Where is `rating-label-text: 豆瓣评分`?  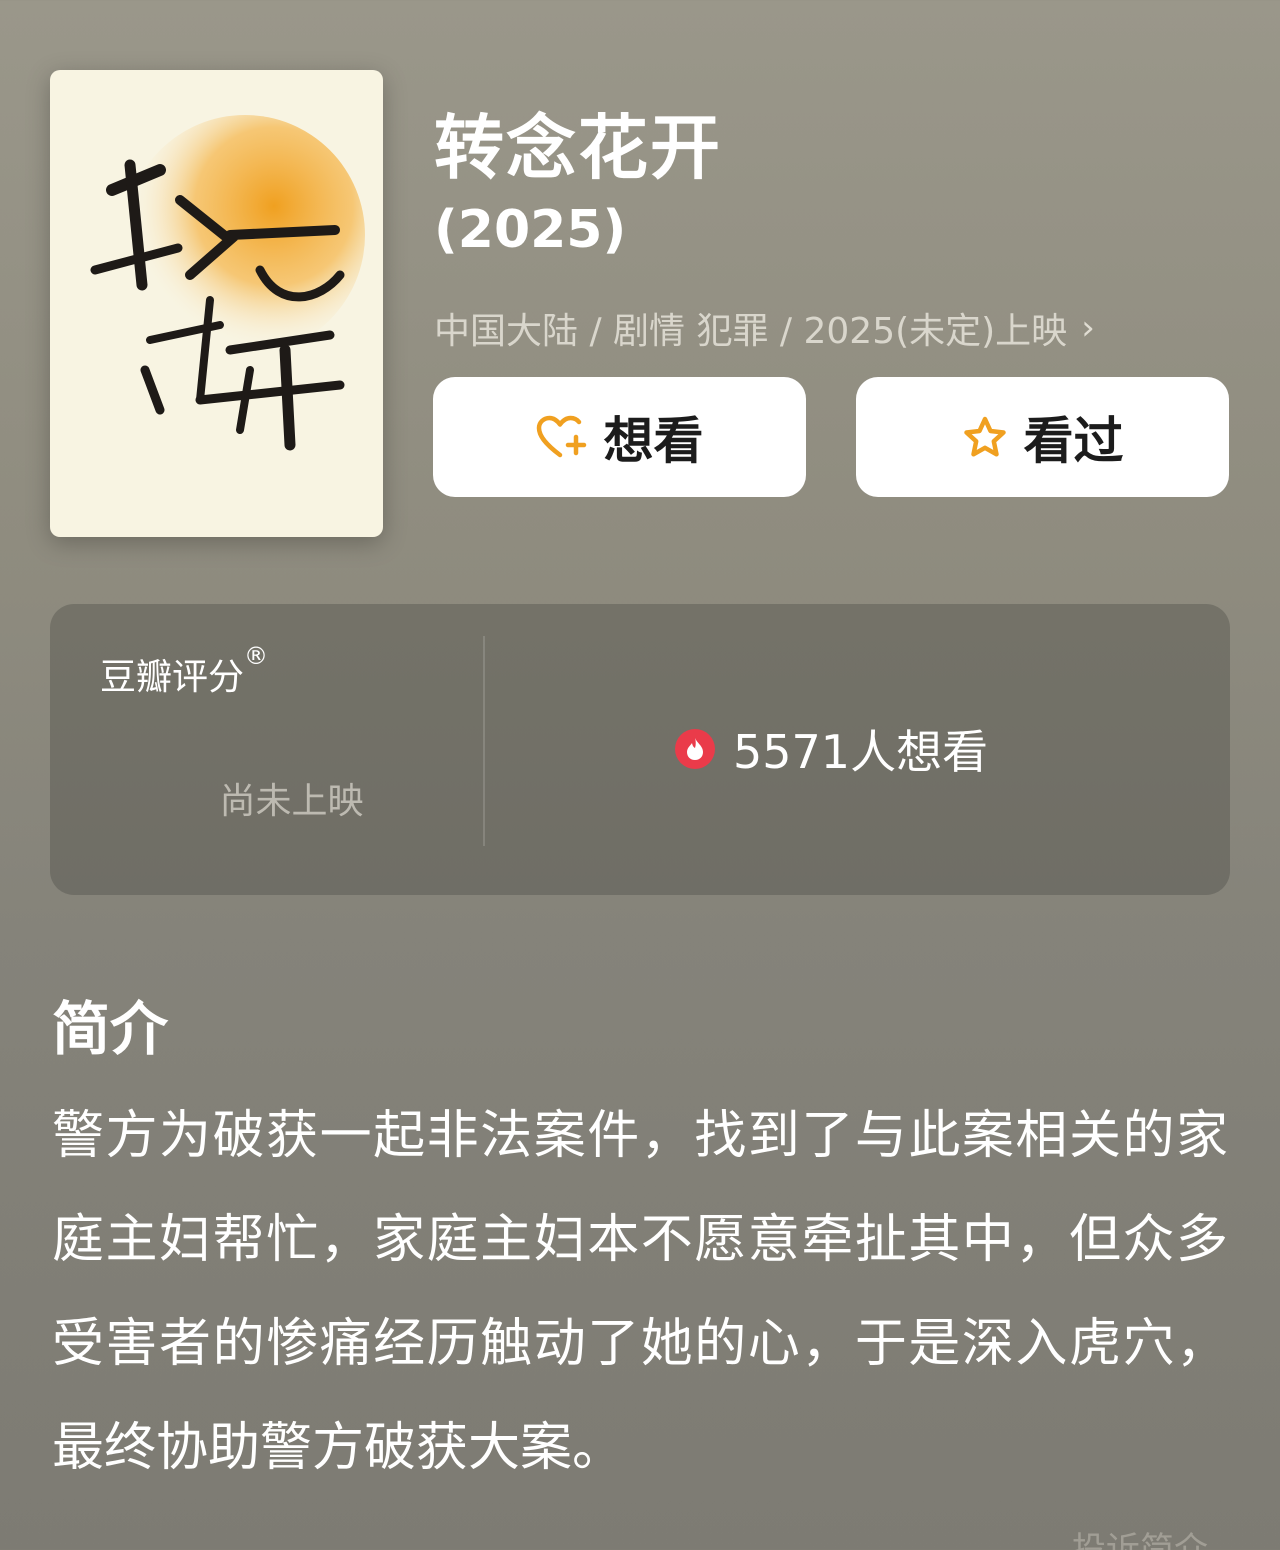 rating-label-text: 豆瓣评分 is located at coordinates (172, 677).